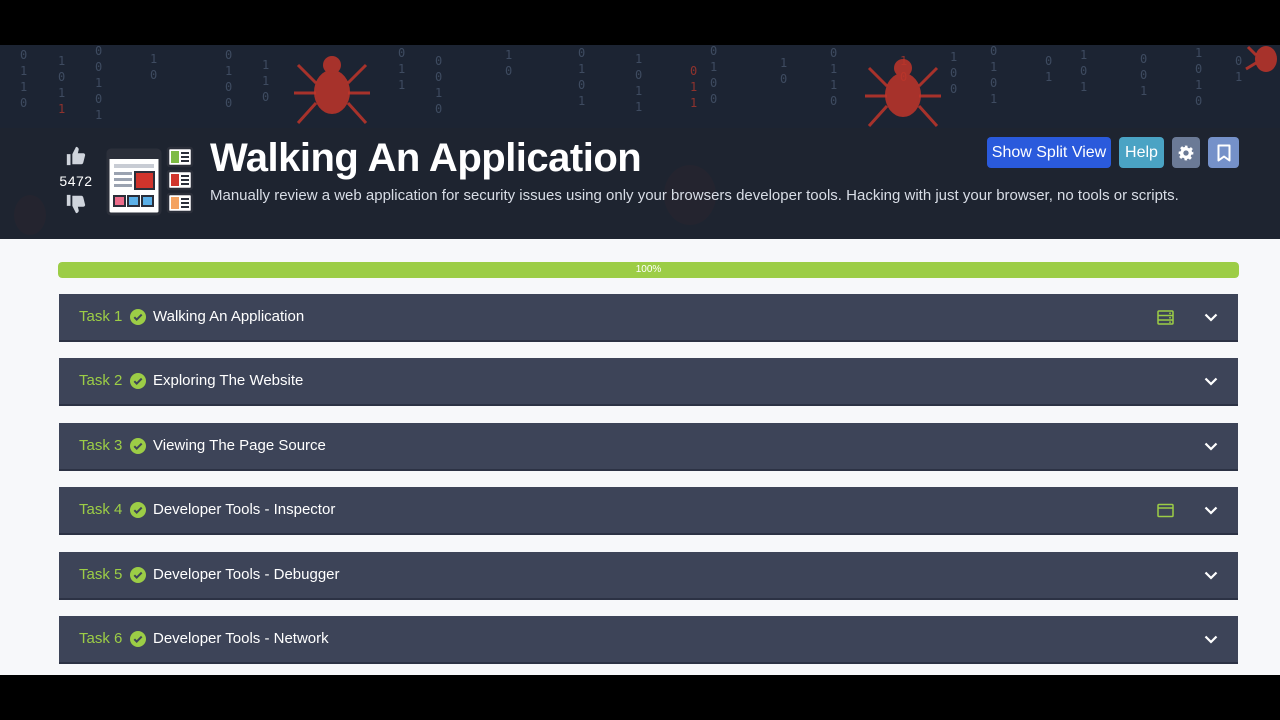  I want to click on room-logo-icon, so click(150, 181).